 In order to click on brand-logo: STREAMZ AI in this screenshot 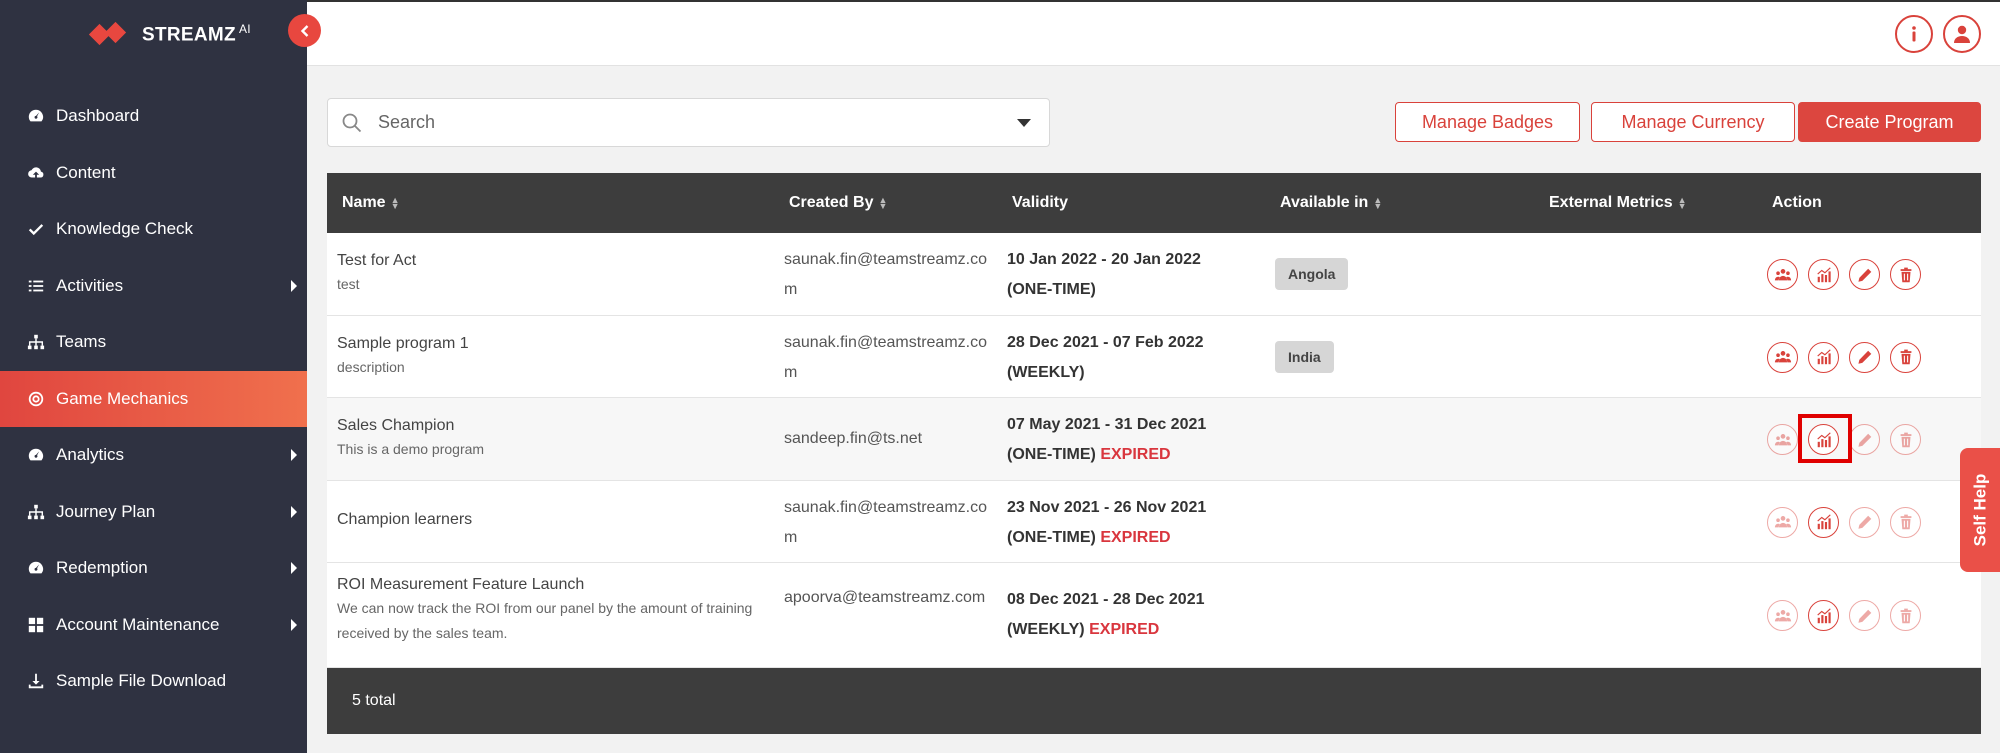, I will do `click(169, 34)`.